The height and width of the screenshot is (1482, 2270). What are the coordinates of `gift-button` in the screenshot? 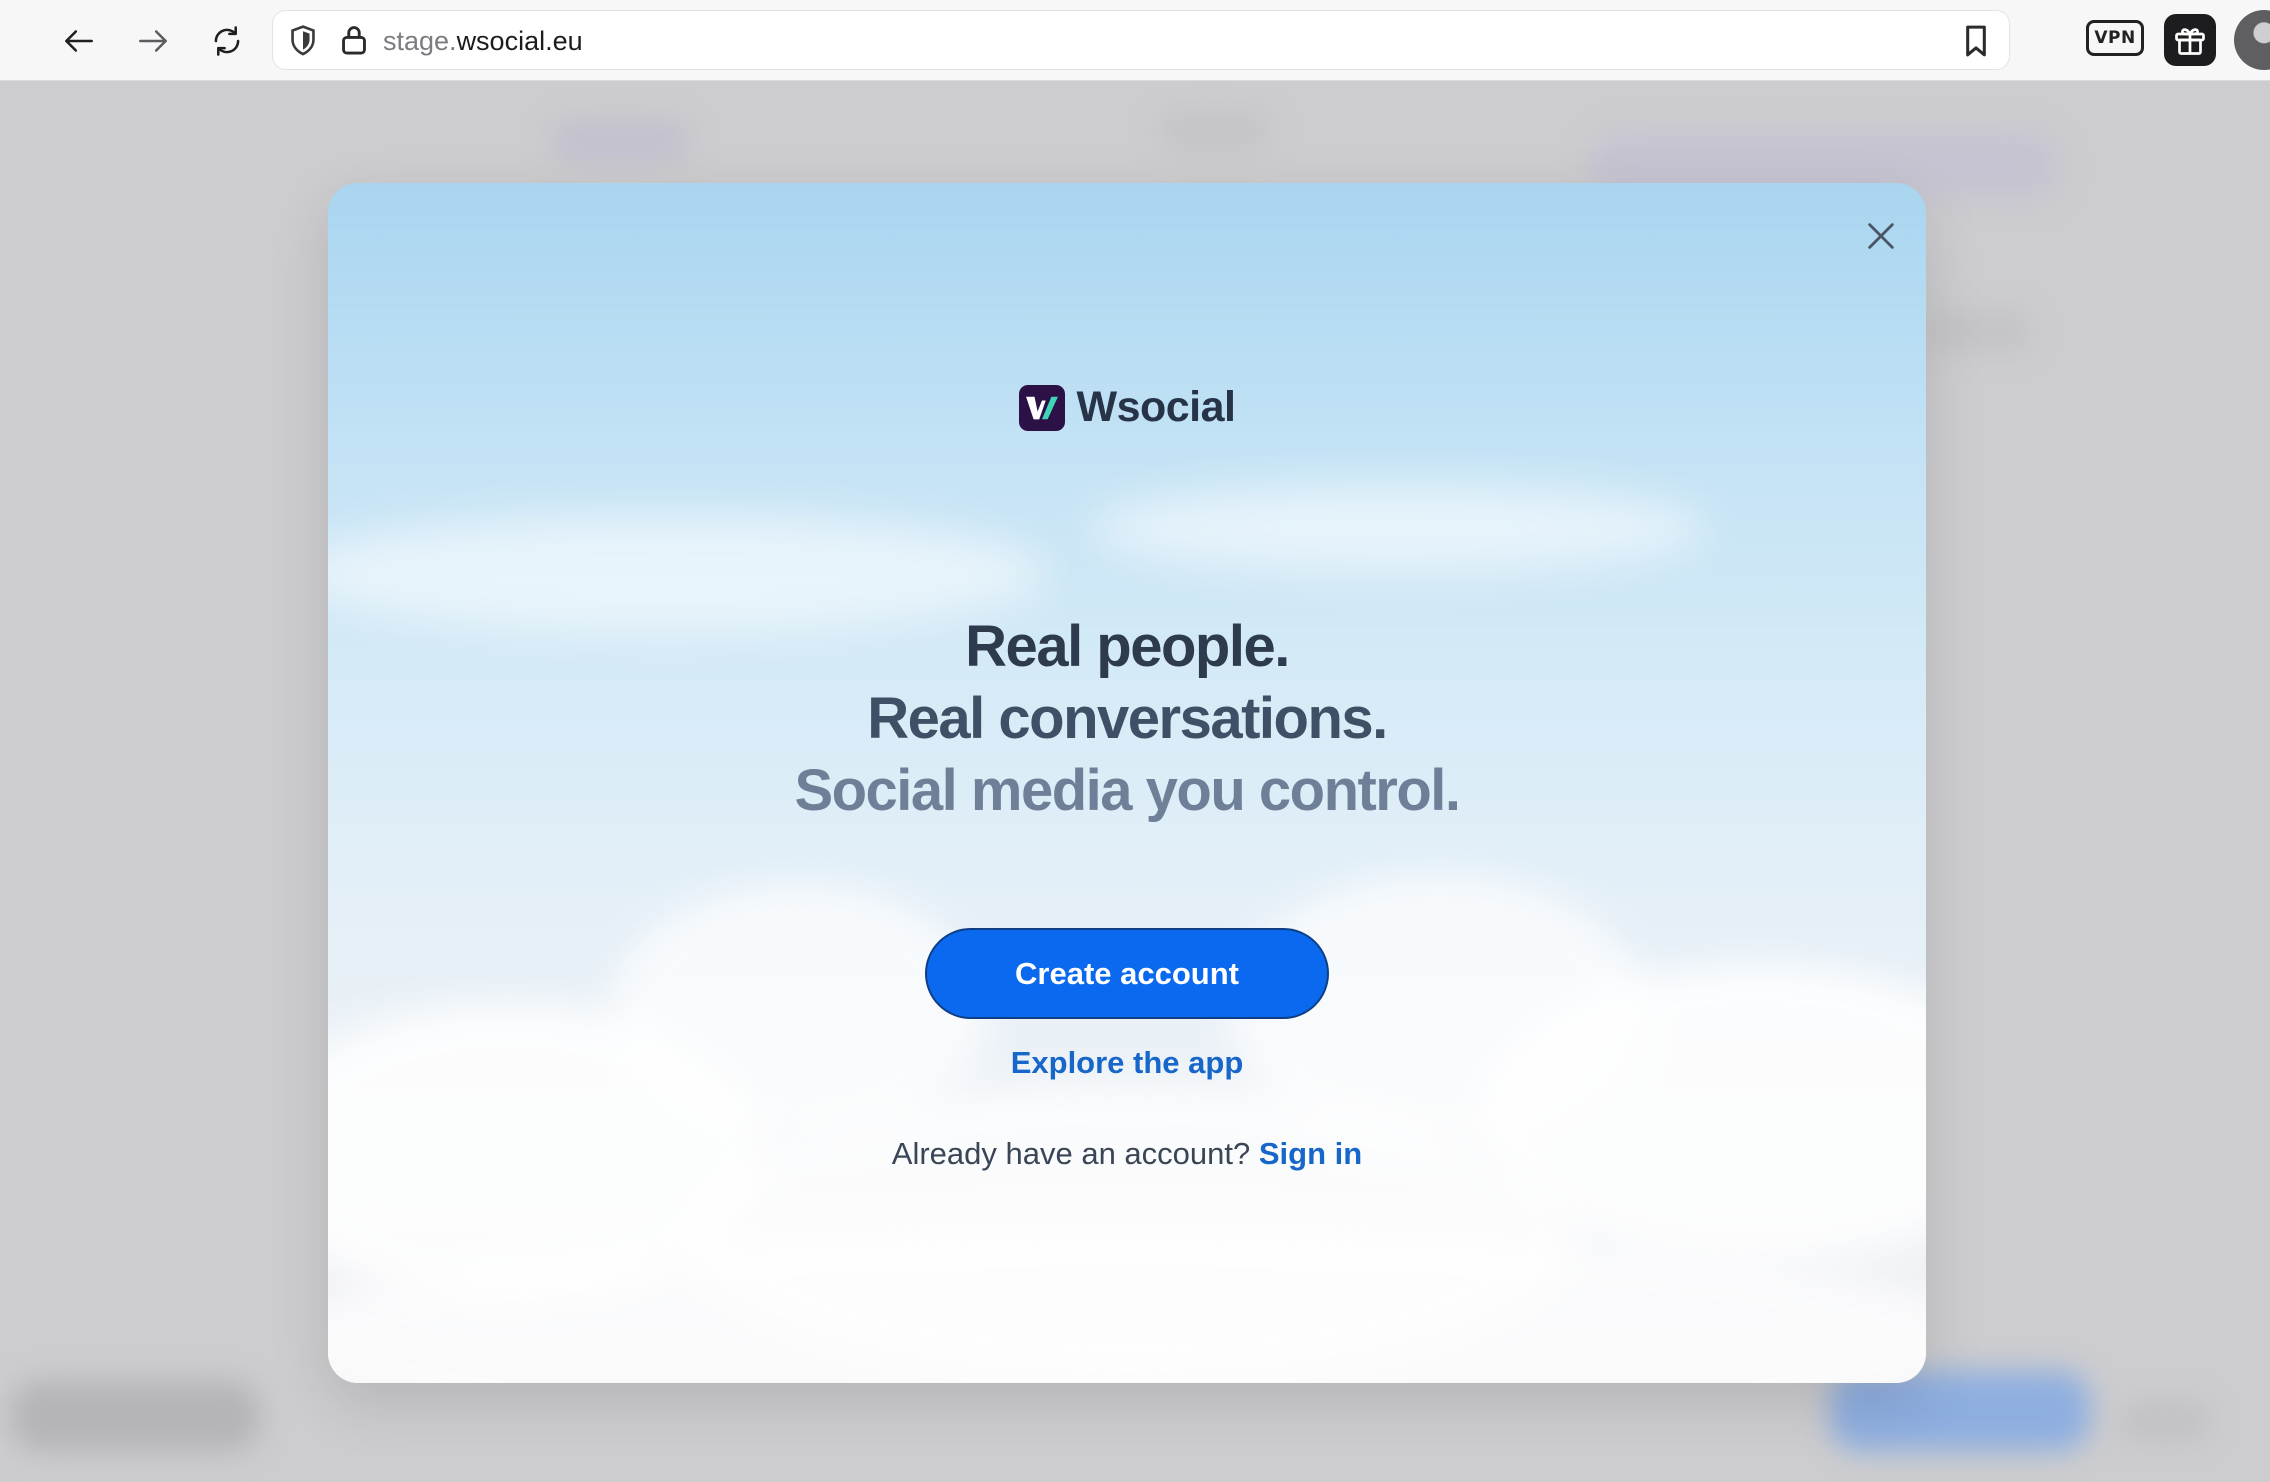 It's located at (2190, 40).